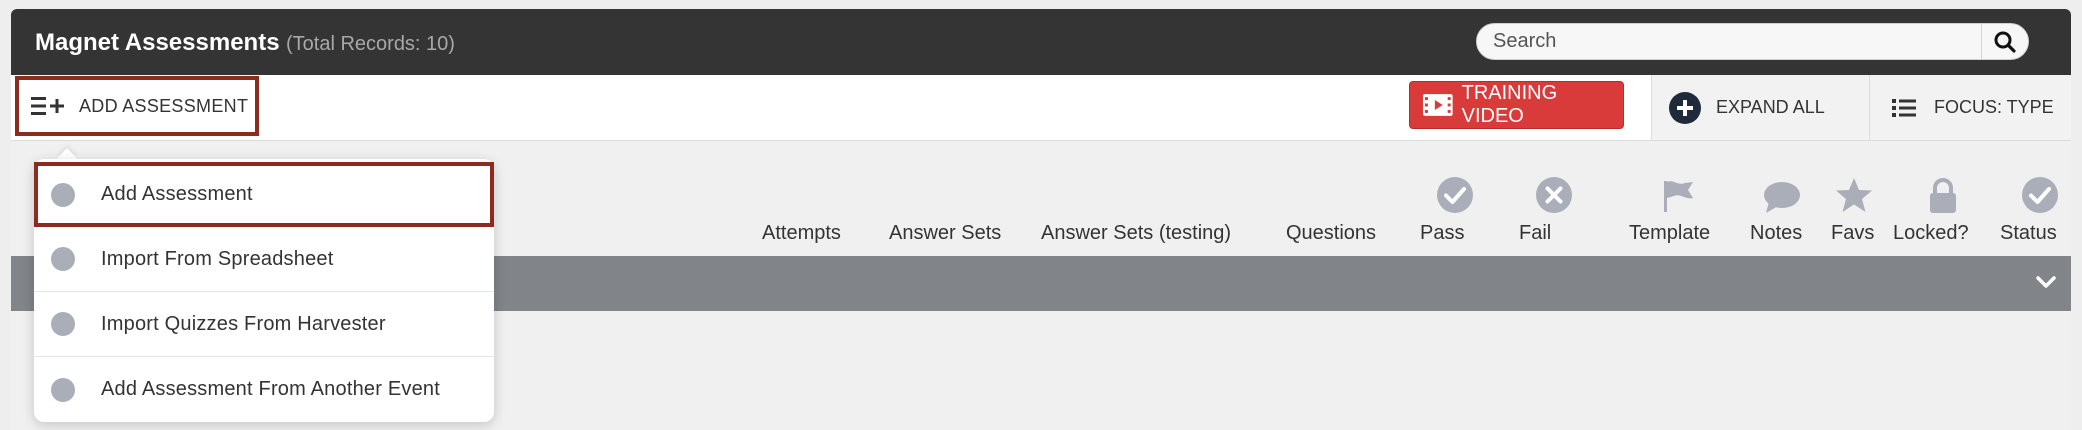 This screenshot has width=2082, height=430. Describe the element at coordinates (1852, 233) in the screenshot. I see `column-header-favs: Favs` at that location.